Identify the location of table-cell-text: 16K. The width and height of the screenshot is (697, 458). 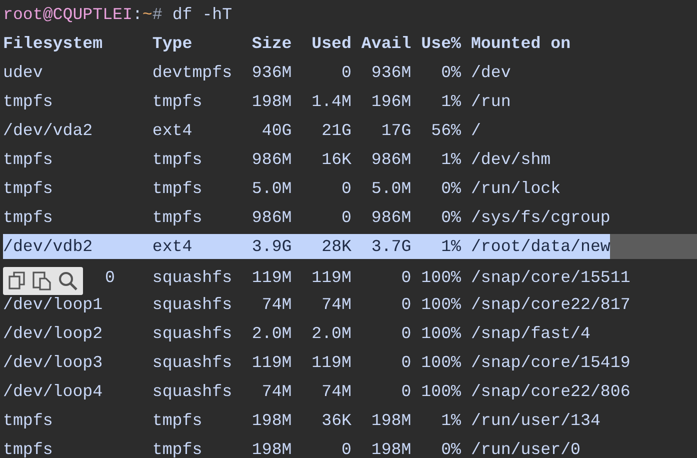
(336, 159).